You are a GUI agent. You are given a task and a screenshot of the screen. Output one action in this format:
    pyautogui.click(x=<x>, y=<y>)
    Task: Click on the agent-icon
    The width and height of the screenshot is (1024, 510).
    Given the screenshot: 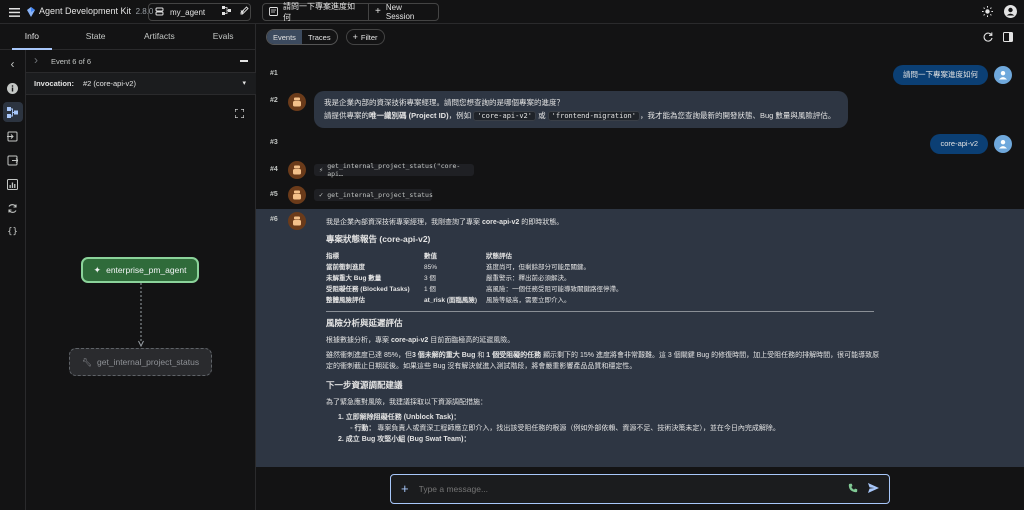 What is the action you would take?
    pyautogui.click(x=159, y=12)
    